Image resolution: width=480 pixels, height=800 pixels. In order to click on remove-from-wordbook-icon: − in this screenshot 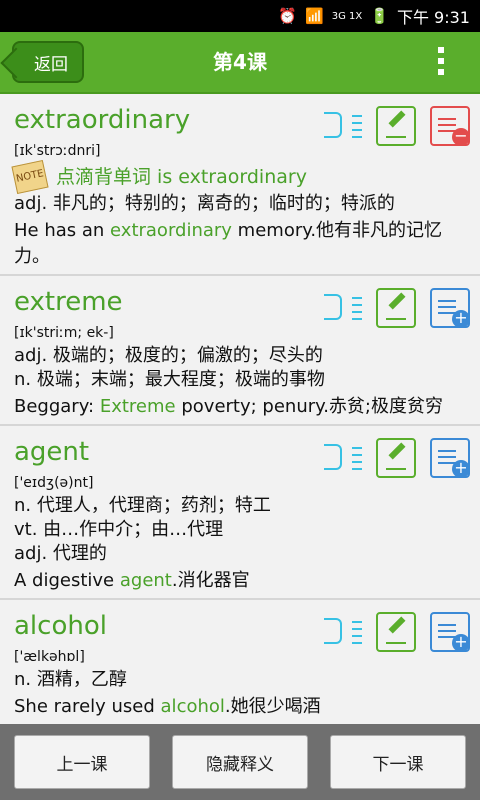, I will do `click(450, 126)`.